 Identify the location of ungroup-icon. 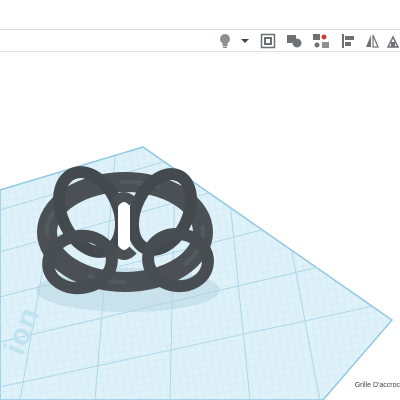
(321, 41).